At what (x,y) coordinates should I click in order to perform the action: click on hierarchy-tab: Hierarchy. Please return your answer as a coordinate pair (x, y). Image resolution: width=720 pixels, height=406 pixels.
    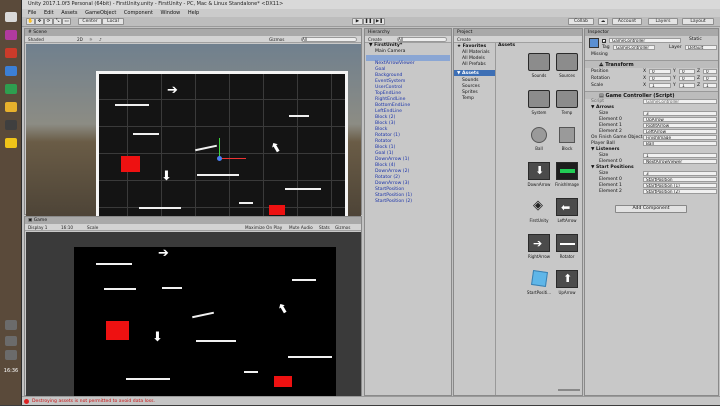
    Looking at the image, I should click on (408, 32).